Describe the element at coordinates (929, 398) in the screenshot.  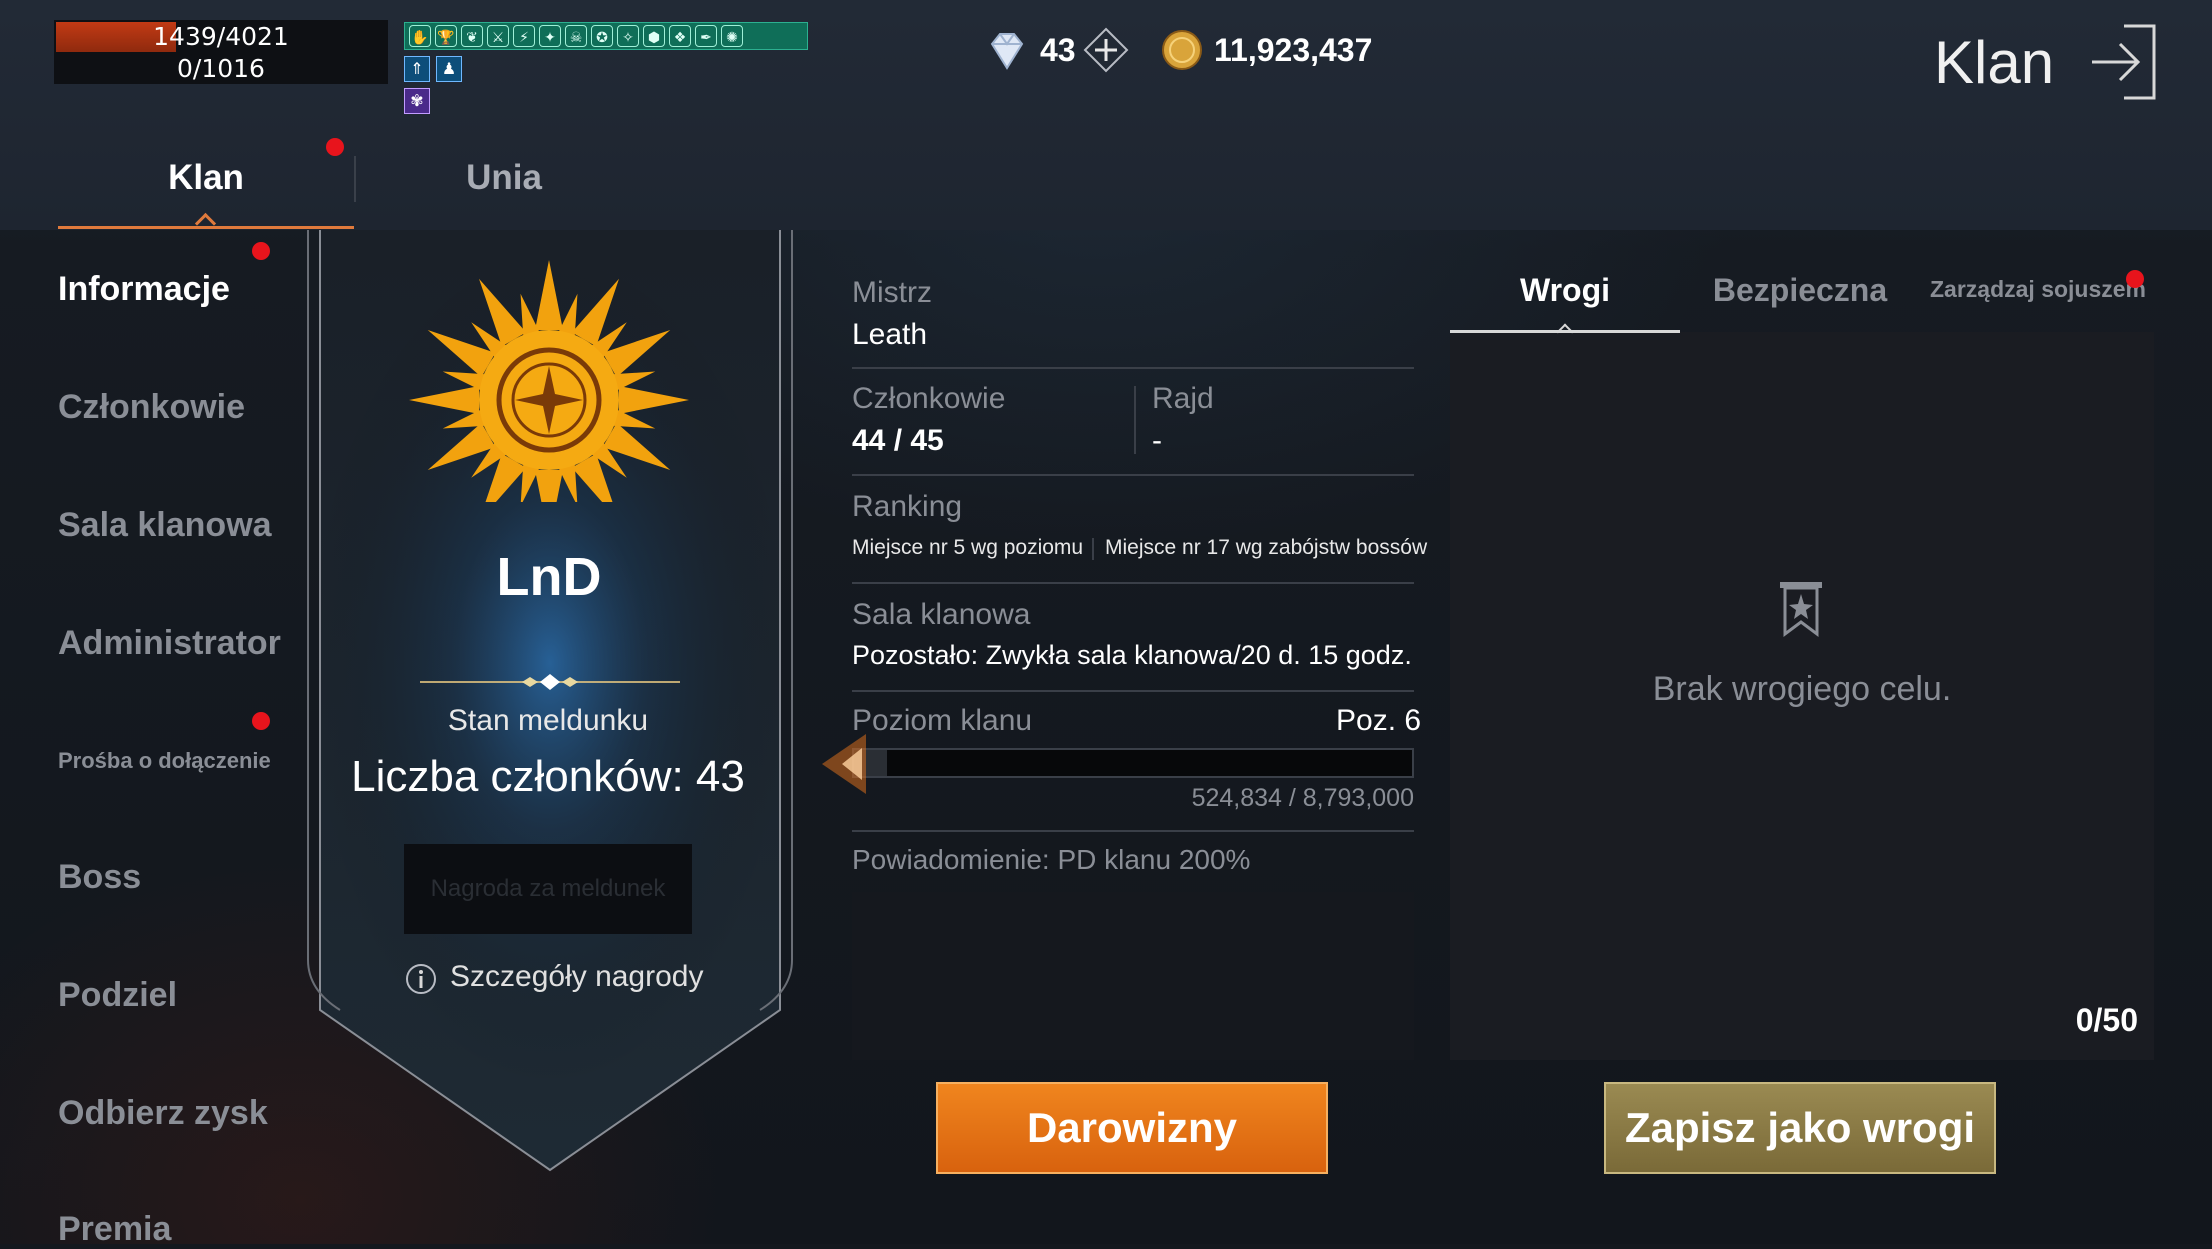
I see `members-label: Członkowie` at that location.